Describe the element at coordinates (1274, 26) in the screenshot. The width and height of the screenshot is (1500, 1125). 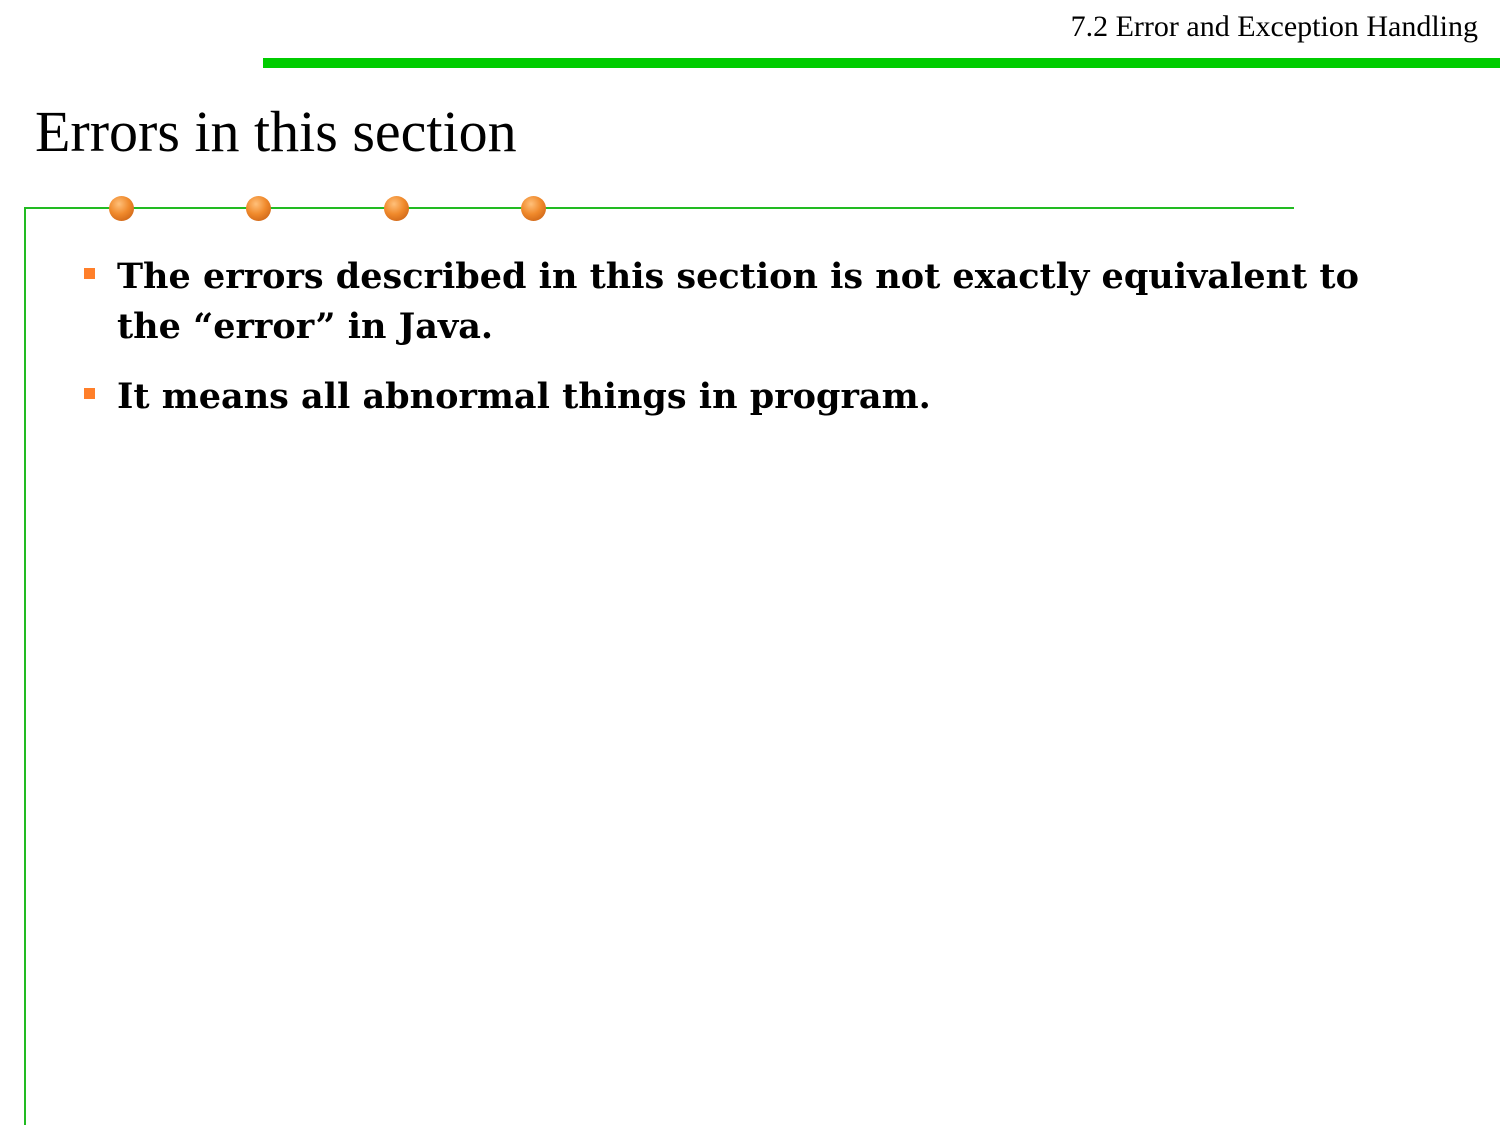
I see `section-header: 7.2 Error and Exception Handling` at that location.